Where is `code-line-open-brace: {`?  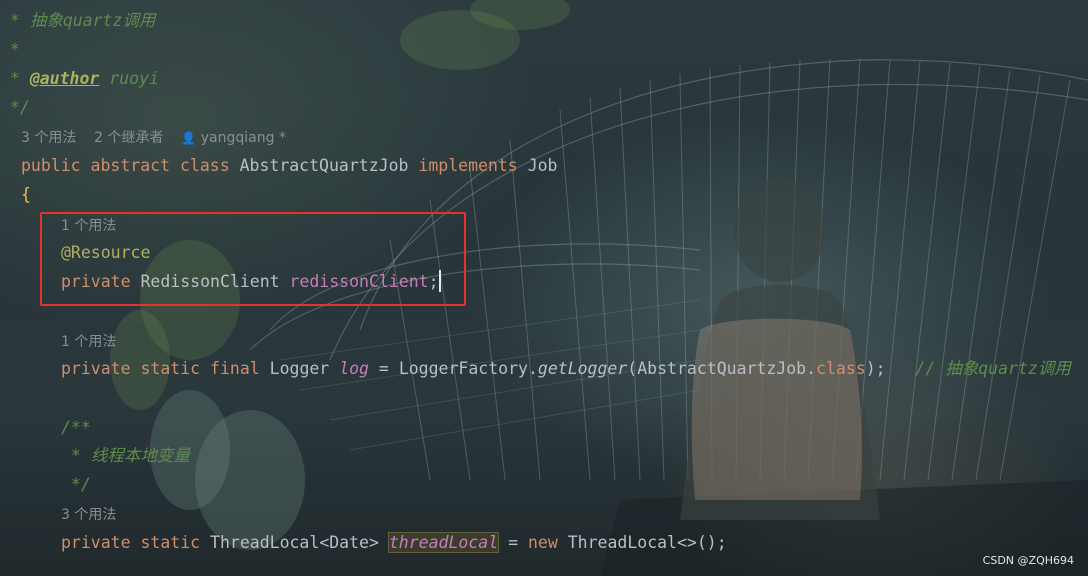
code-line-open-brace: { is located at coordinates (26, 194).